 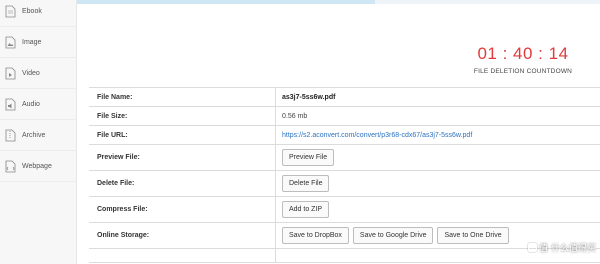 I want to click on sidebar-item-label: Image, so click(x=32, y=42).